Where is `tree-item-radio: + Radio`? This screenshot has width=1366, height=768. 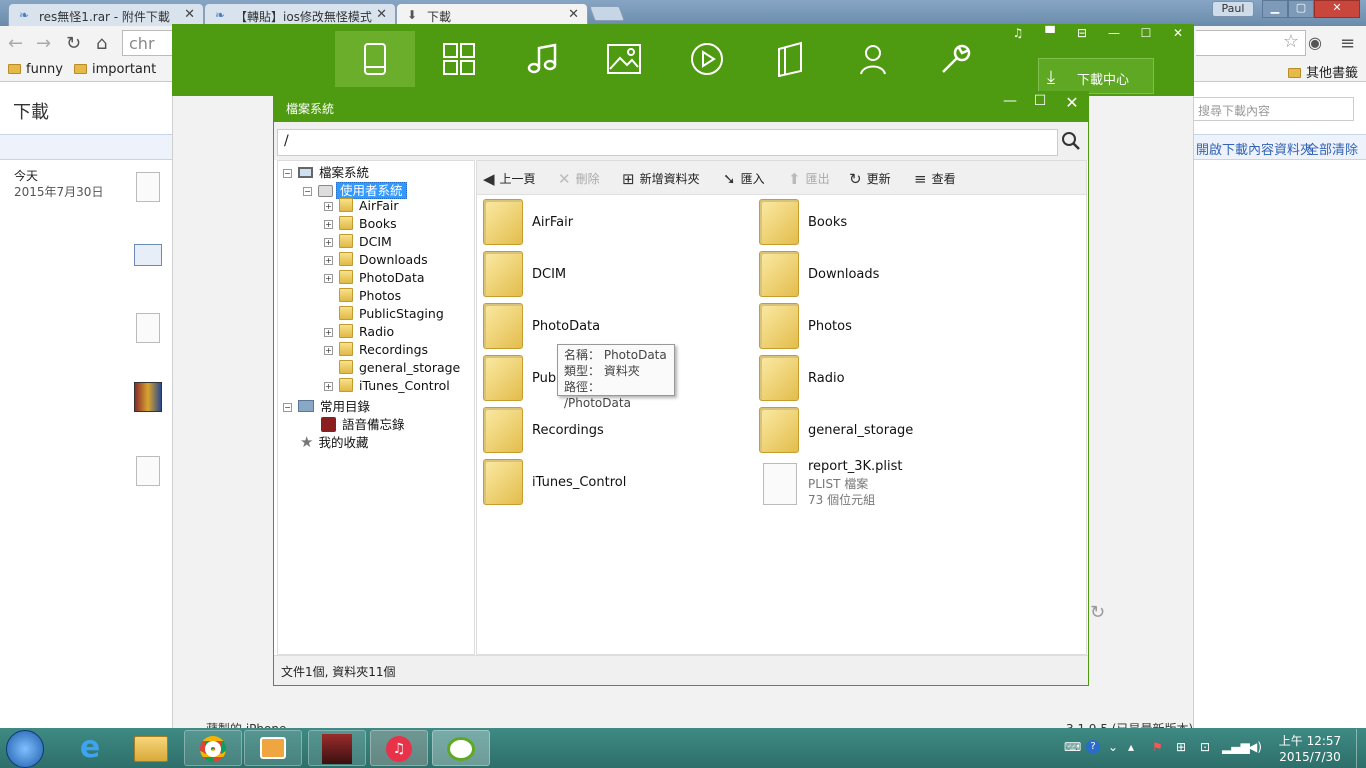
tree-item-radio: + Radio is located at coordinates (359, 333).